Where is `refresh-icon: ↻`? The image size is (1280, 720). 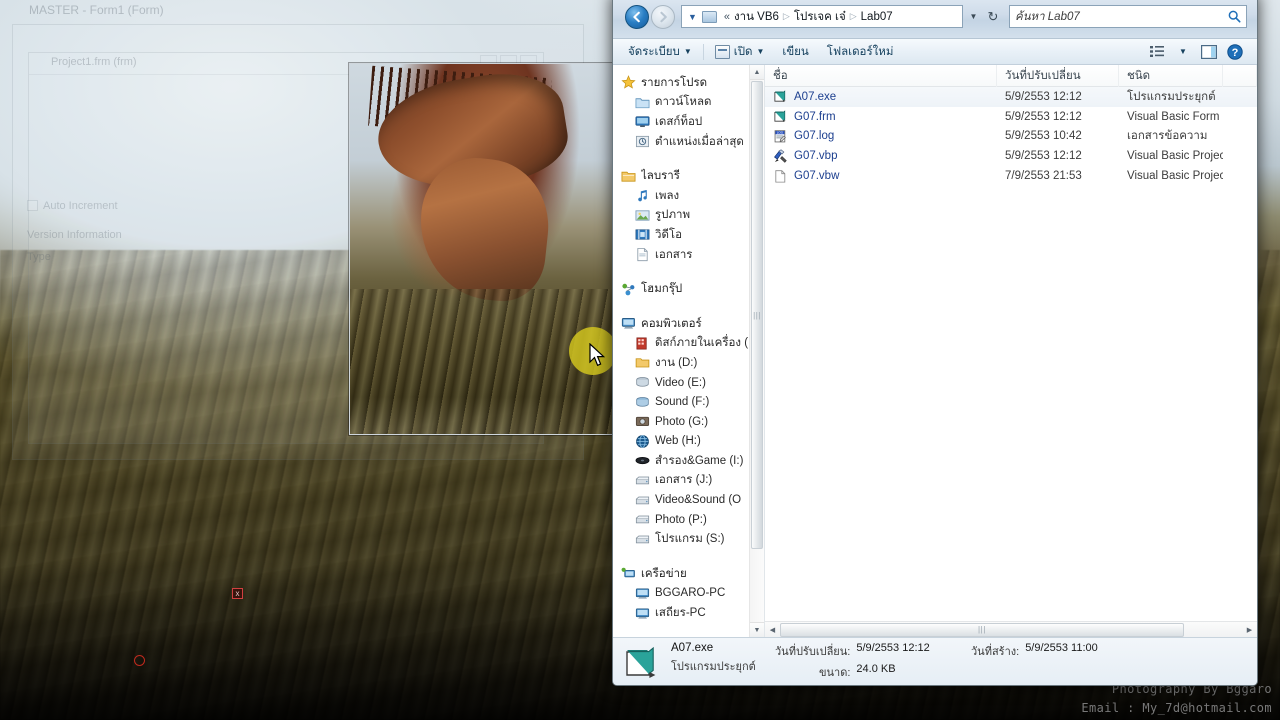
refresh-icon: ↻ is located at coordinates (993, 16).